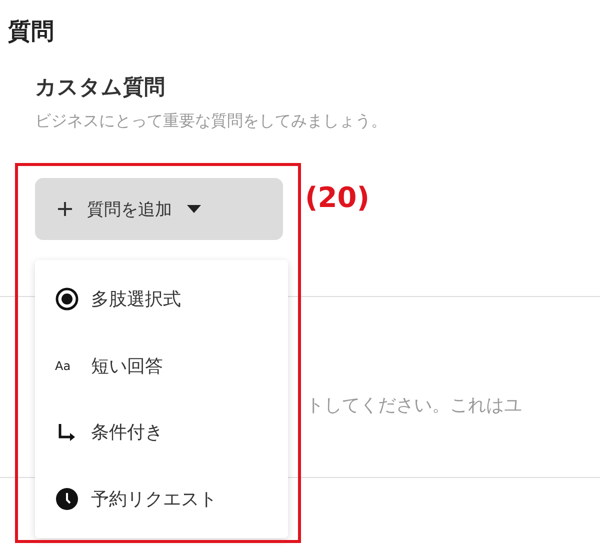 Image resolution: width=600 pixels, height=560 pixels. I want to click on text-size-icon: Aa, so click(67, 365).